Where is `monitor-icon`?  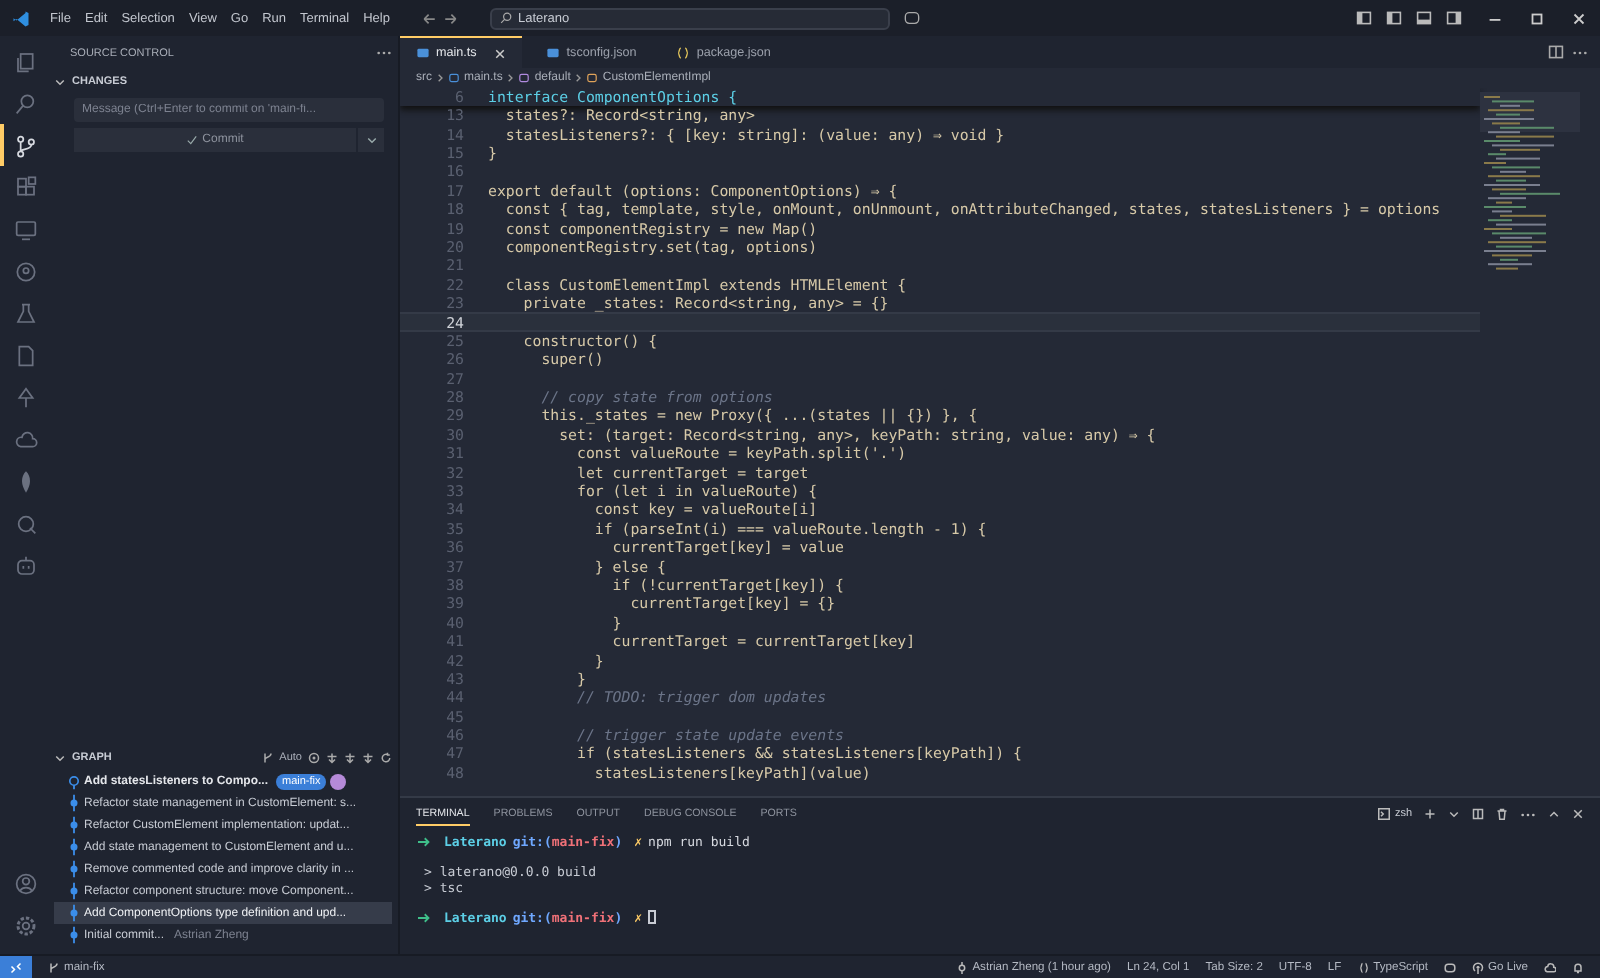
monitor-icon is located at coordinates (25, 229).